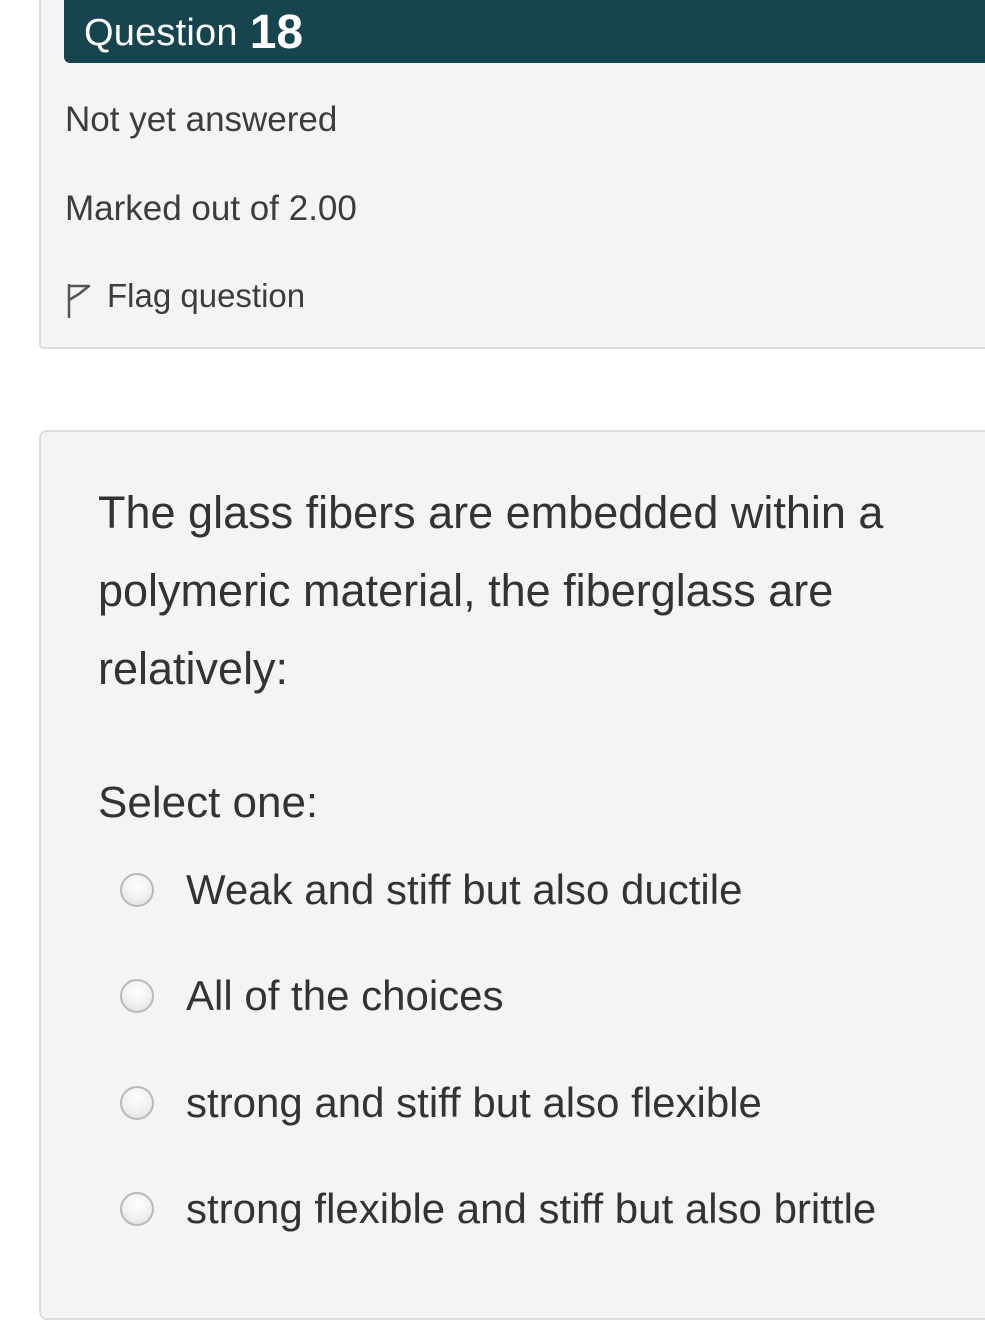 The image size is (985, 1342). I want to click on answer-option-label: Weak and stiff but also ductile, so click(464, 889).